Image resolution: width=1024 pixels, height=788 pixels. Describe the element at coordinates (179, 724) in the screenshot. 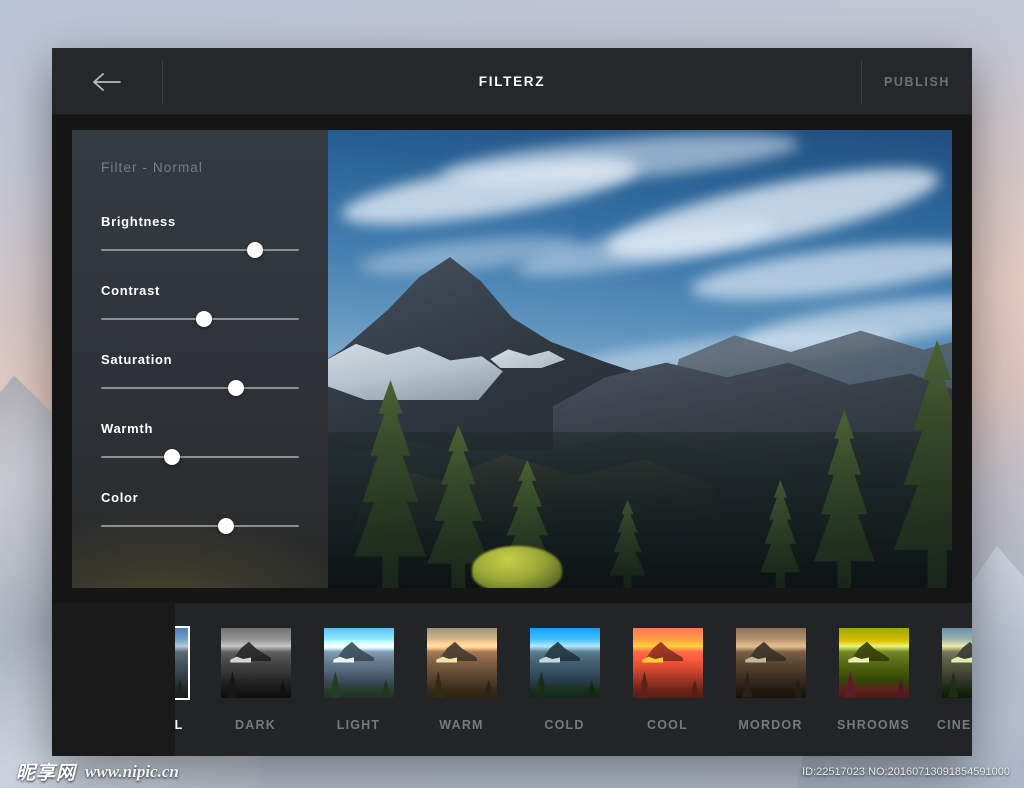

I see `filter-label: NORMAL` at that location.